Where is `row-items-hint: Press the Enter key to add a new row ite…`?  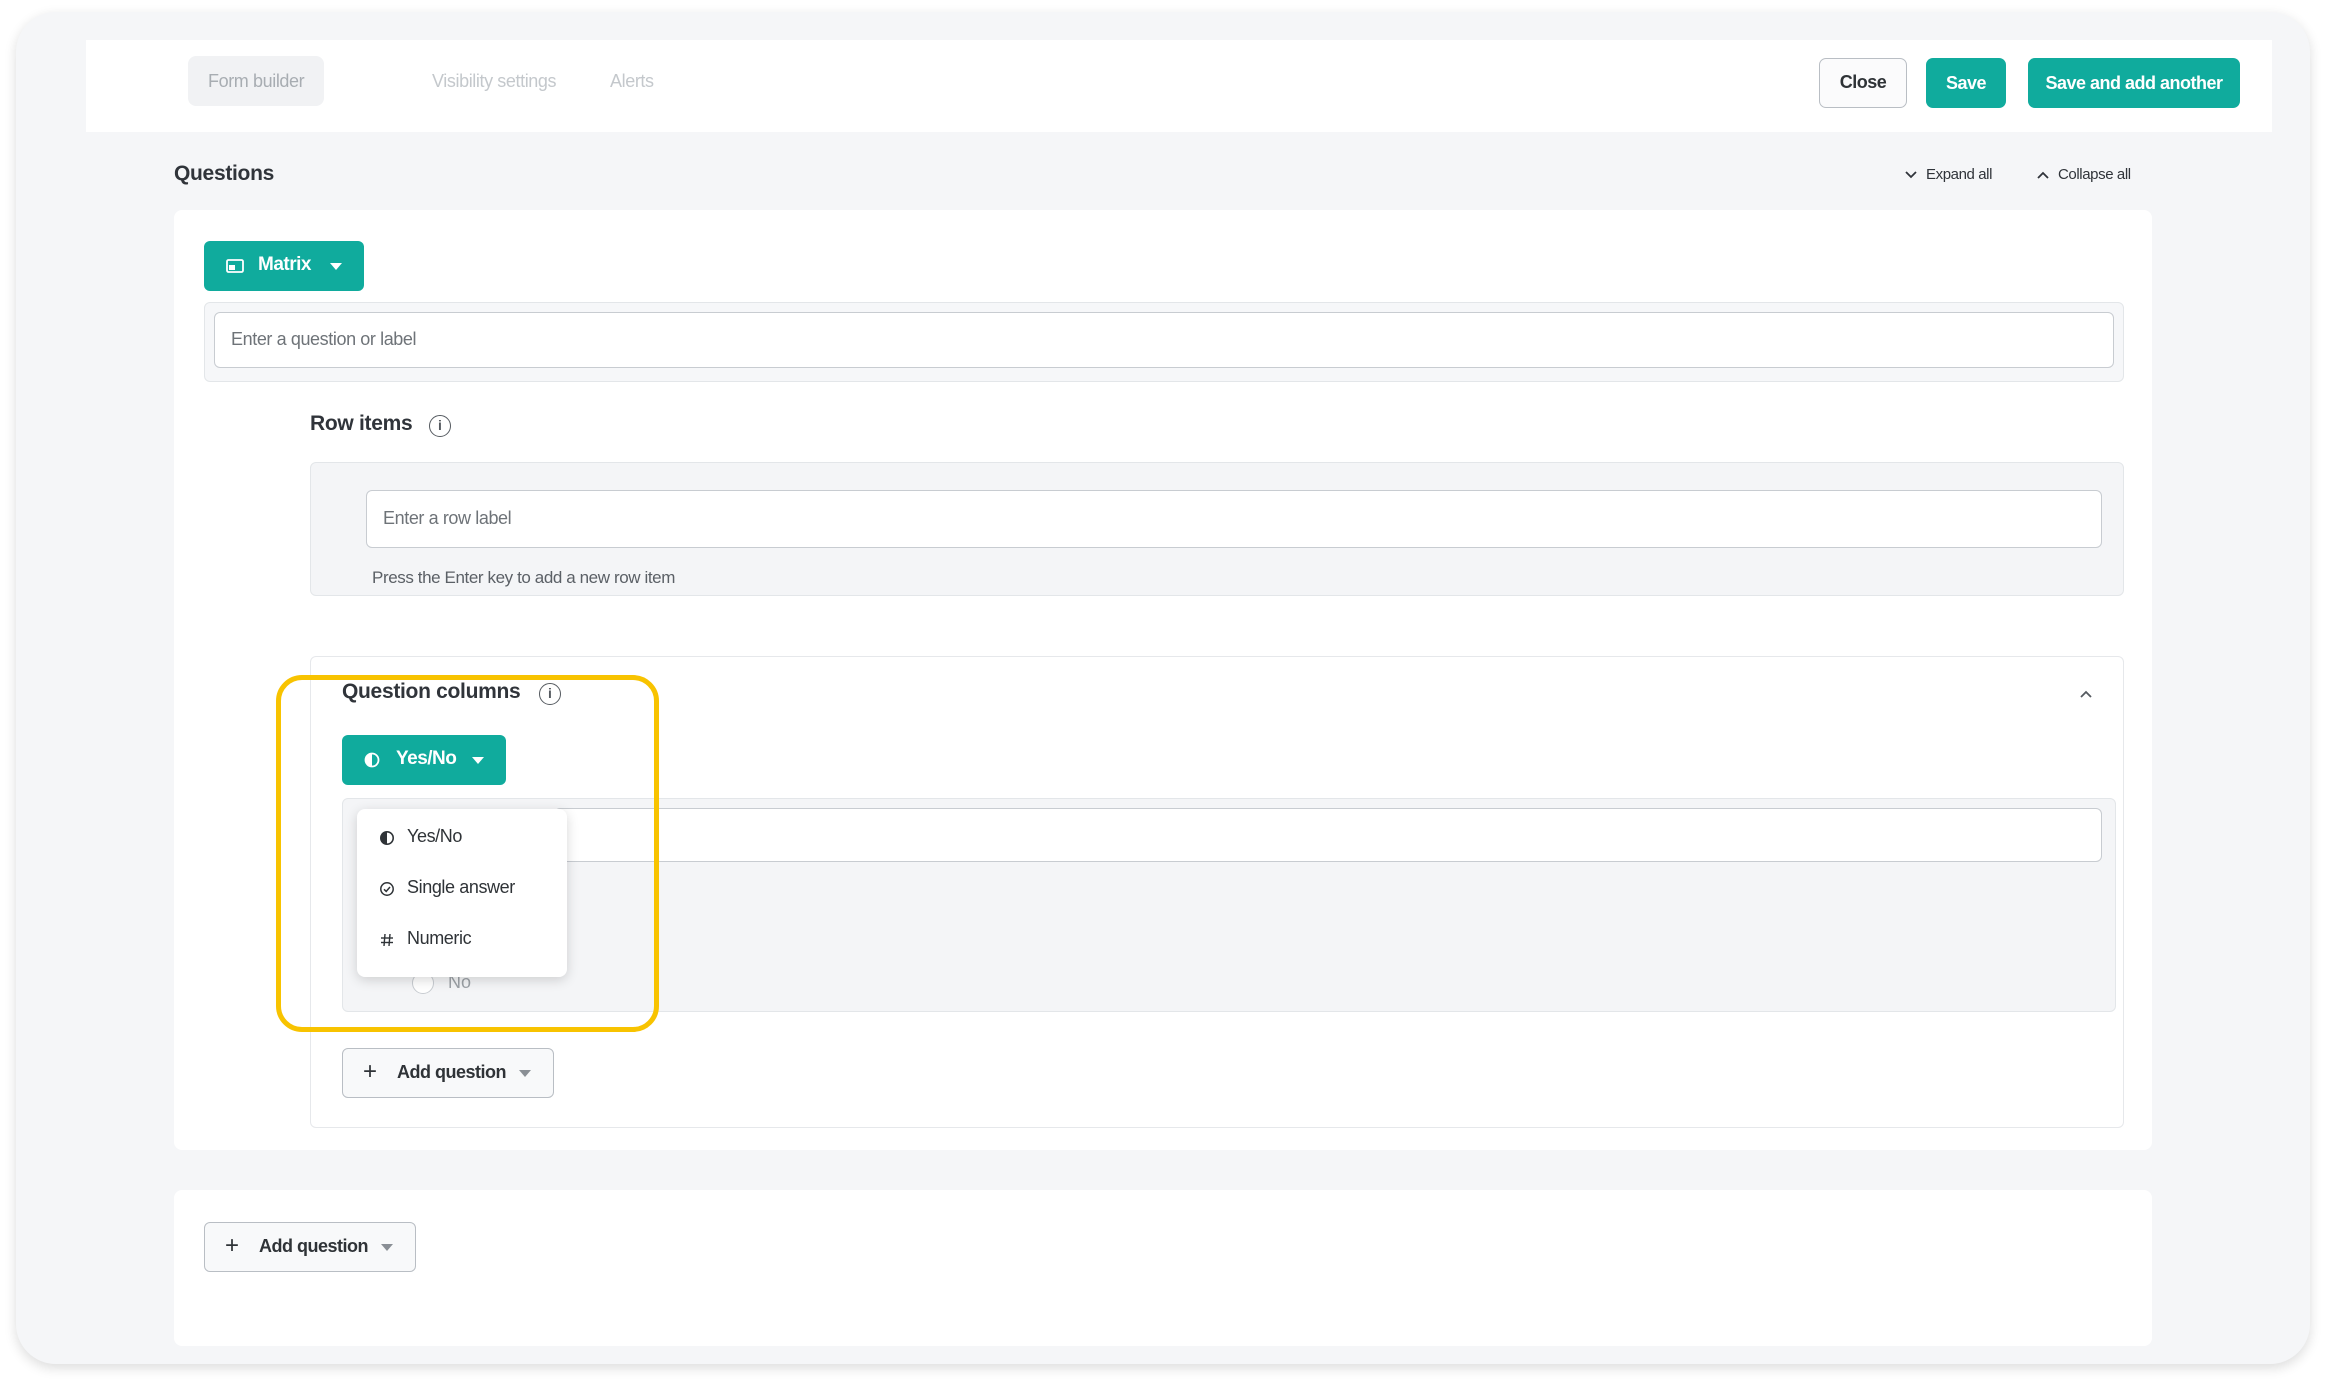 row-items-hint: Press the Enter key to add a new row ite… is located at coordinates (523, 577).